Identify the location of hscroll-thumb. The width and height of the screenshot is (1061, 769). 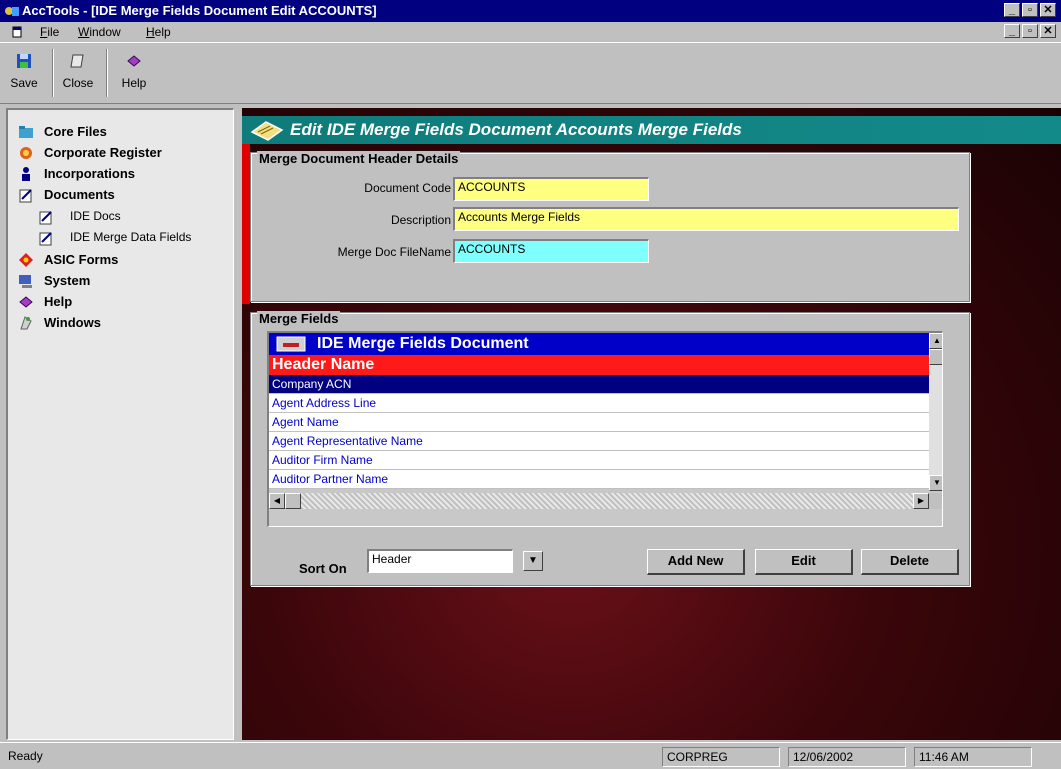
(293, 501).